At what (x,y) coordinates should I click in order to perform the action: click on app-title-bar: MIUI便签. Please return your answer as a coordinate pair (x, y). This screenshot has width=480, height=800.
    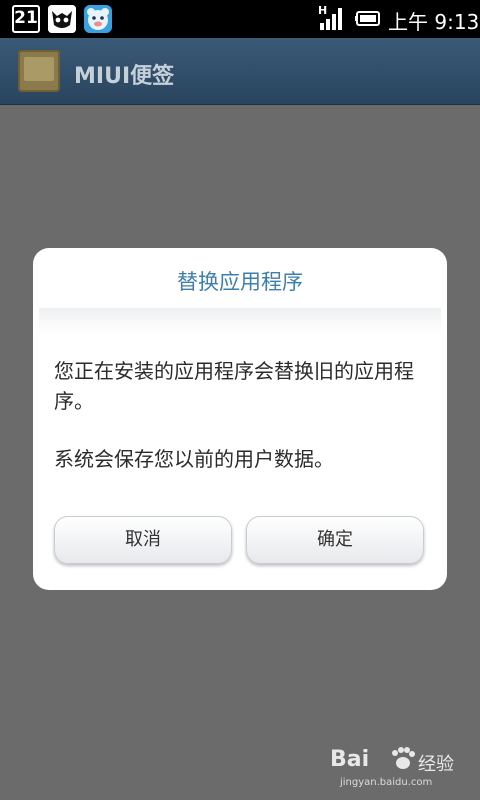
    Looking at the image, I should click on (240, 71).